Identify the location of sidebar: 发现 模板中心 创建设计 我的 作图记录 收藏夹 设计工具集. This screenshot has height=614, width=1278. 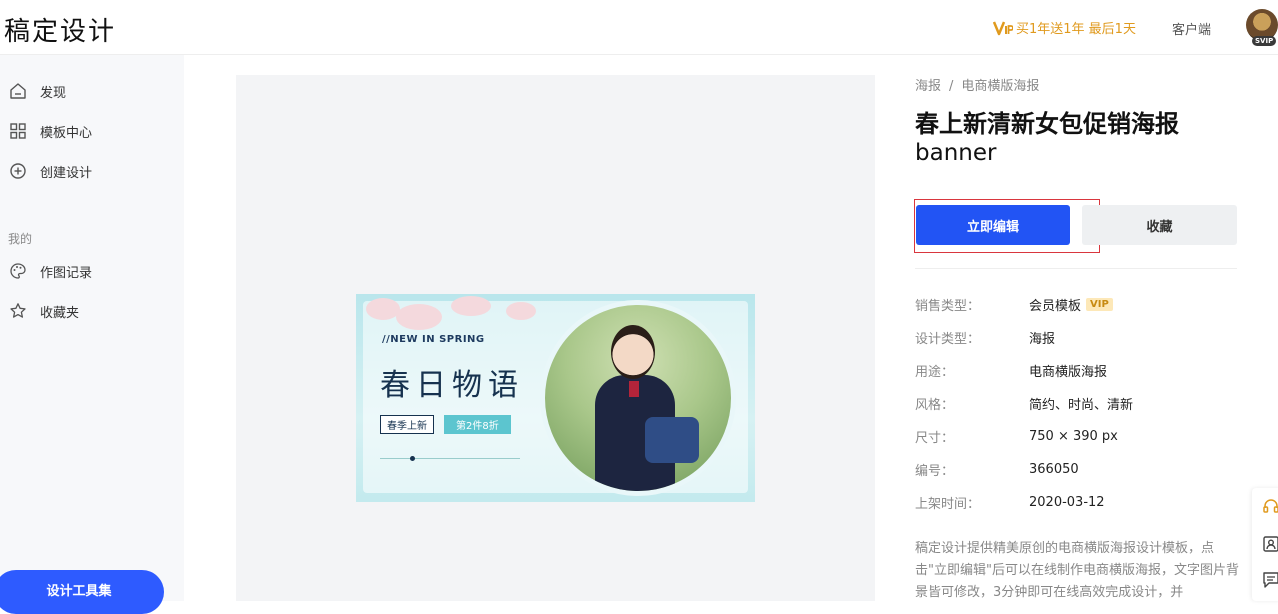
(92, 328).